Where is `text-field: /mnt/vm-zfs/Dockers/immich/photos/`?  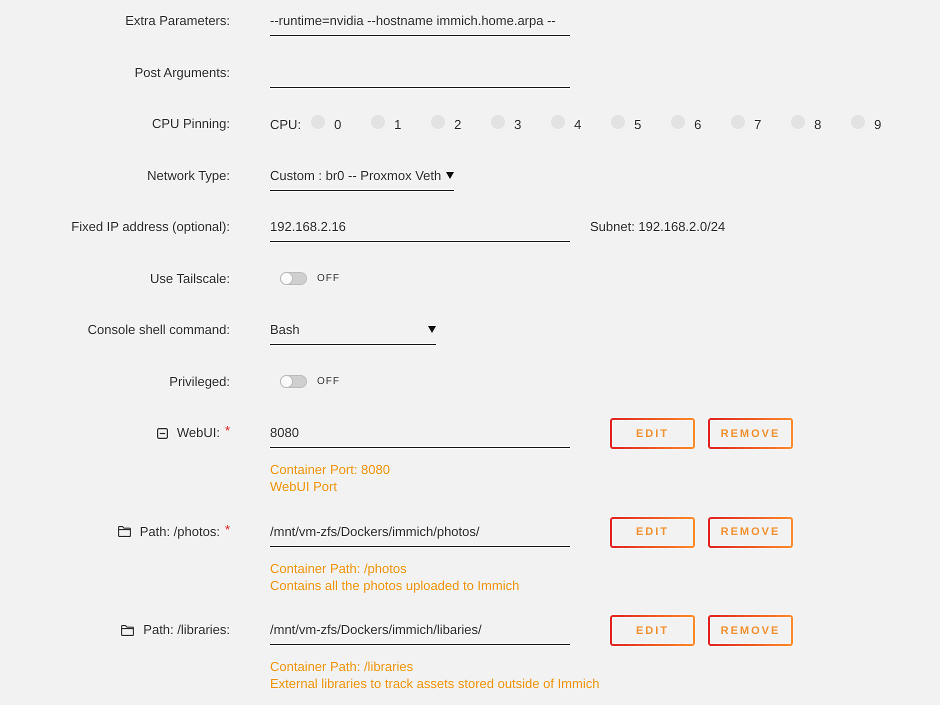 text-field: /mnt/vm-zfs/Dockers/immich/photos/ is located at coordinates (420, 531).